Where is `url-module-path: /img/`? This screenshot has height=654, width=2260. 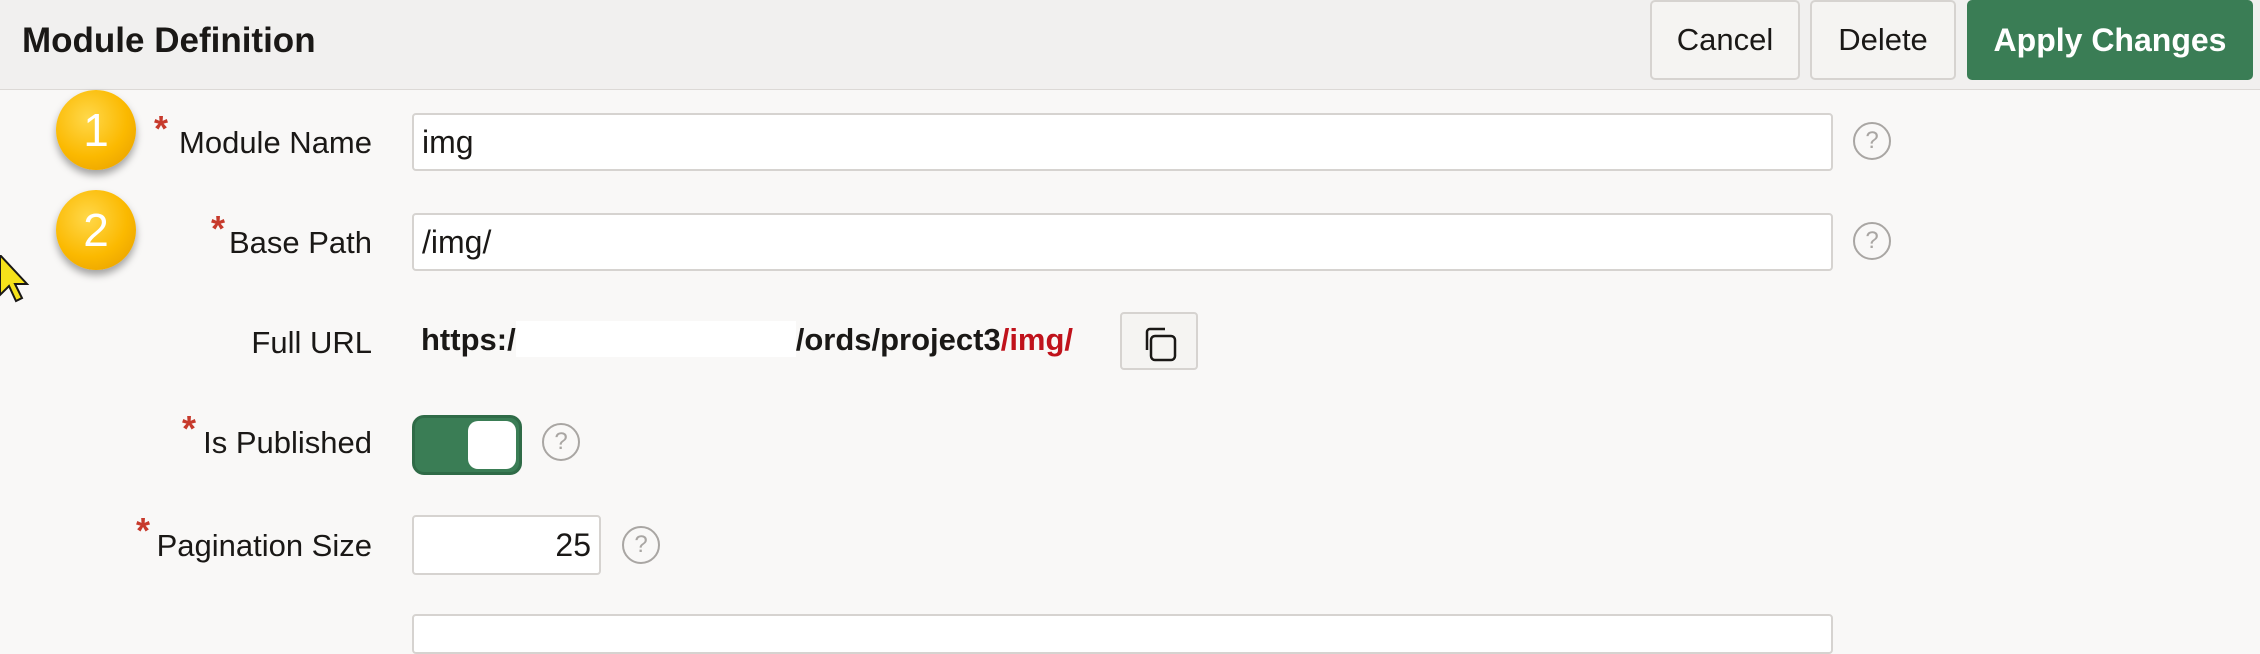
url-module-path: /img/ is located at coordinates (1037, 339).